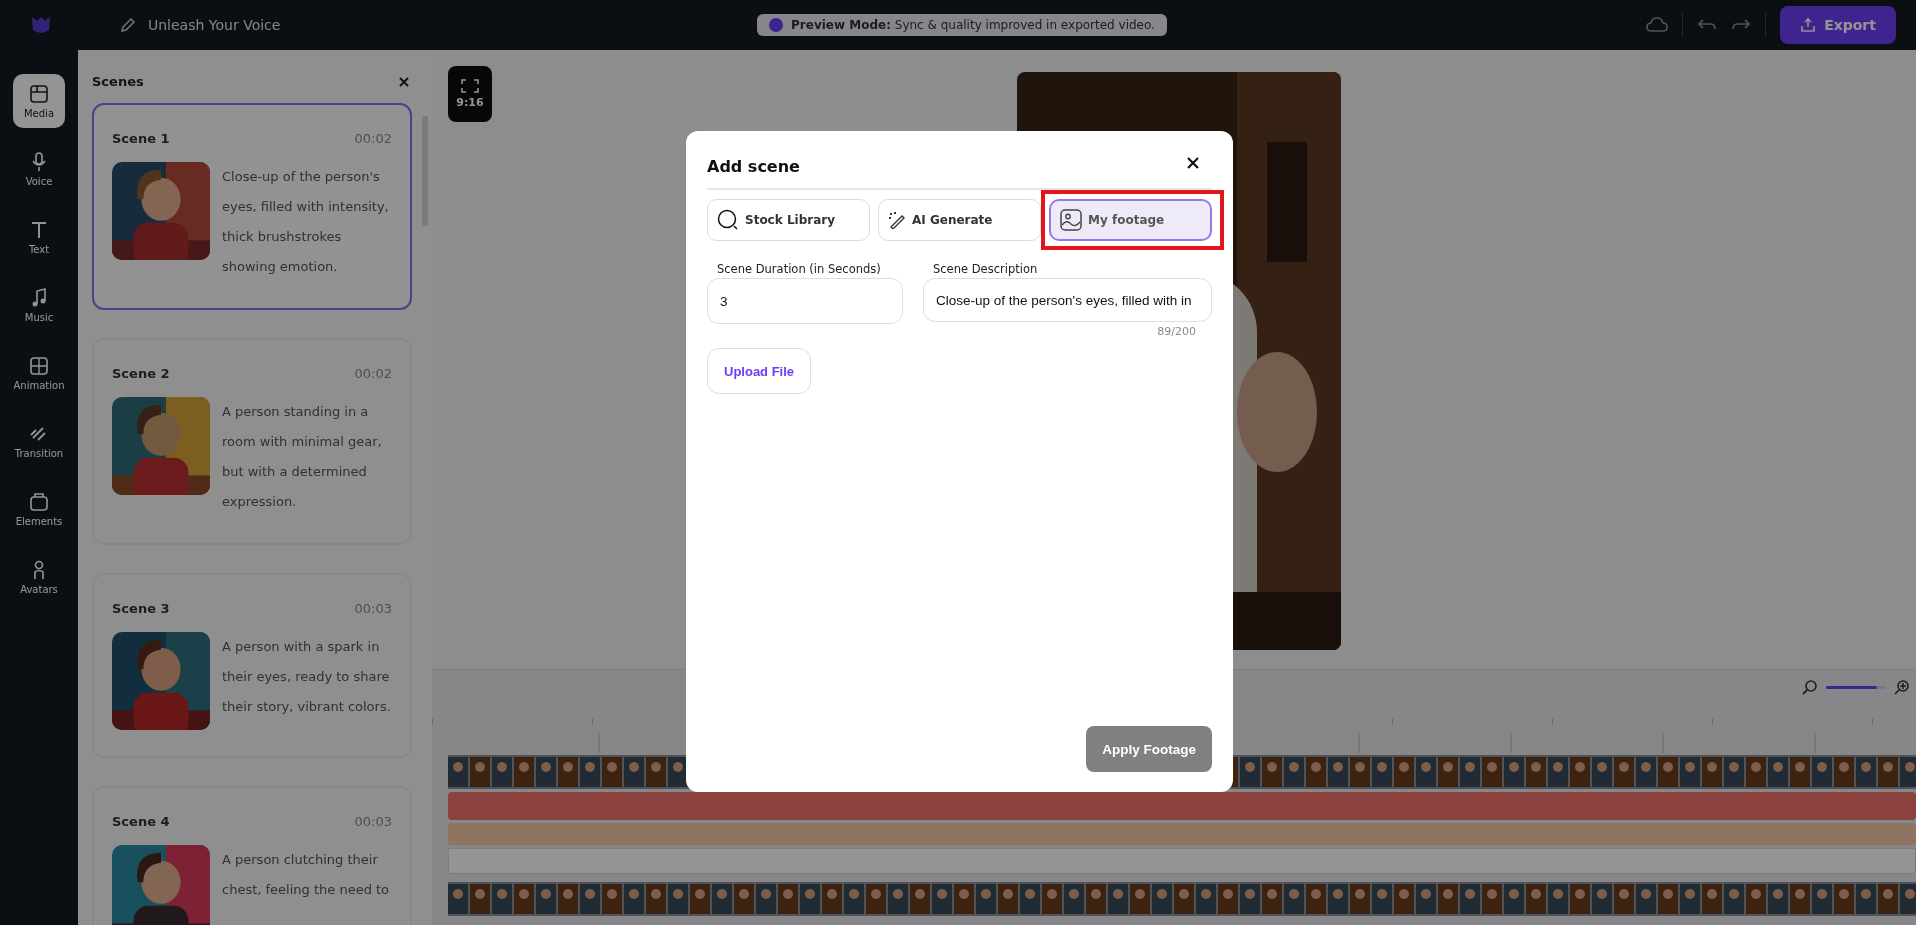 This screenshot has width=1916, height=925. I want to click on tab: Stock Library, so click(788, 220).